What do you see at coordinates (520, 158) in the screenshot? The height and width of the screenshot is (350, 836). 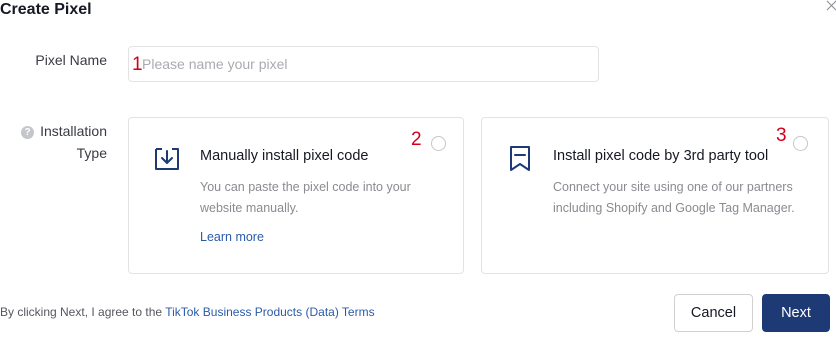 I see `bookmark-icon` at bounding box center [520, 158].